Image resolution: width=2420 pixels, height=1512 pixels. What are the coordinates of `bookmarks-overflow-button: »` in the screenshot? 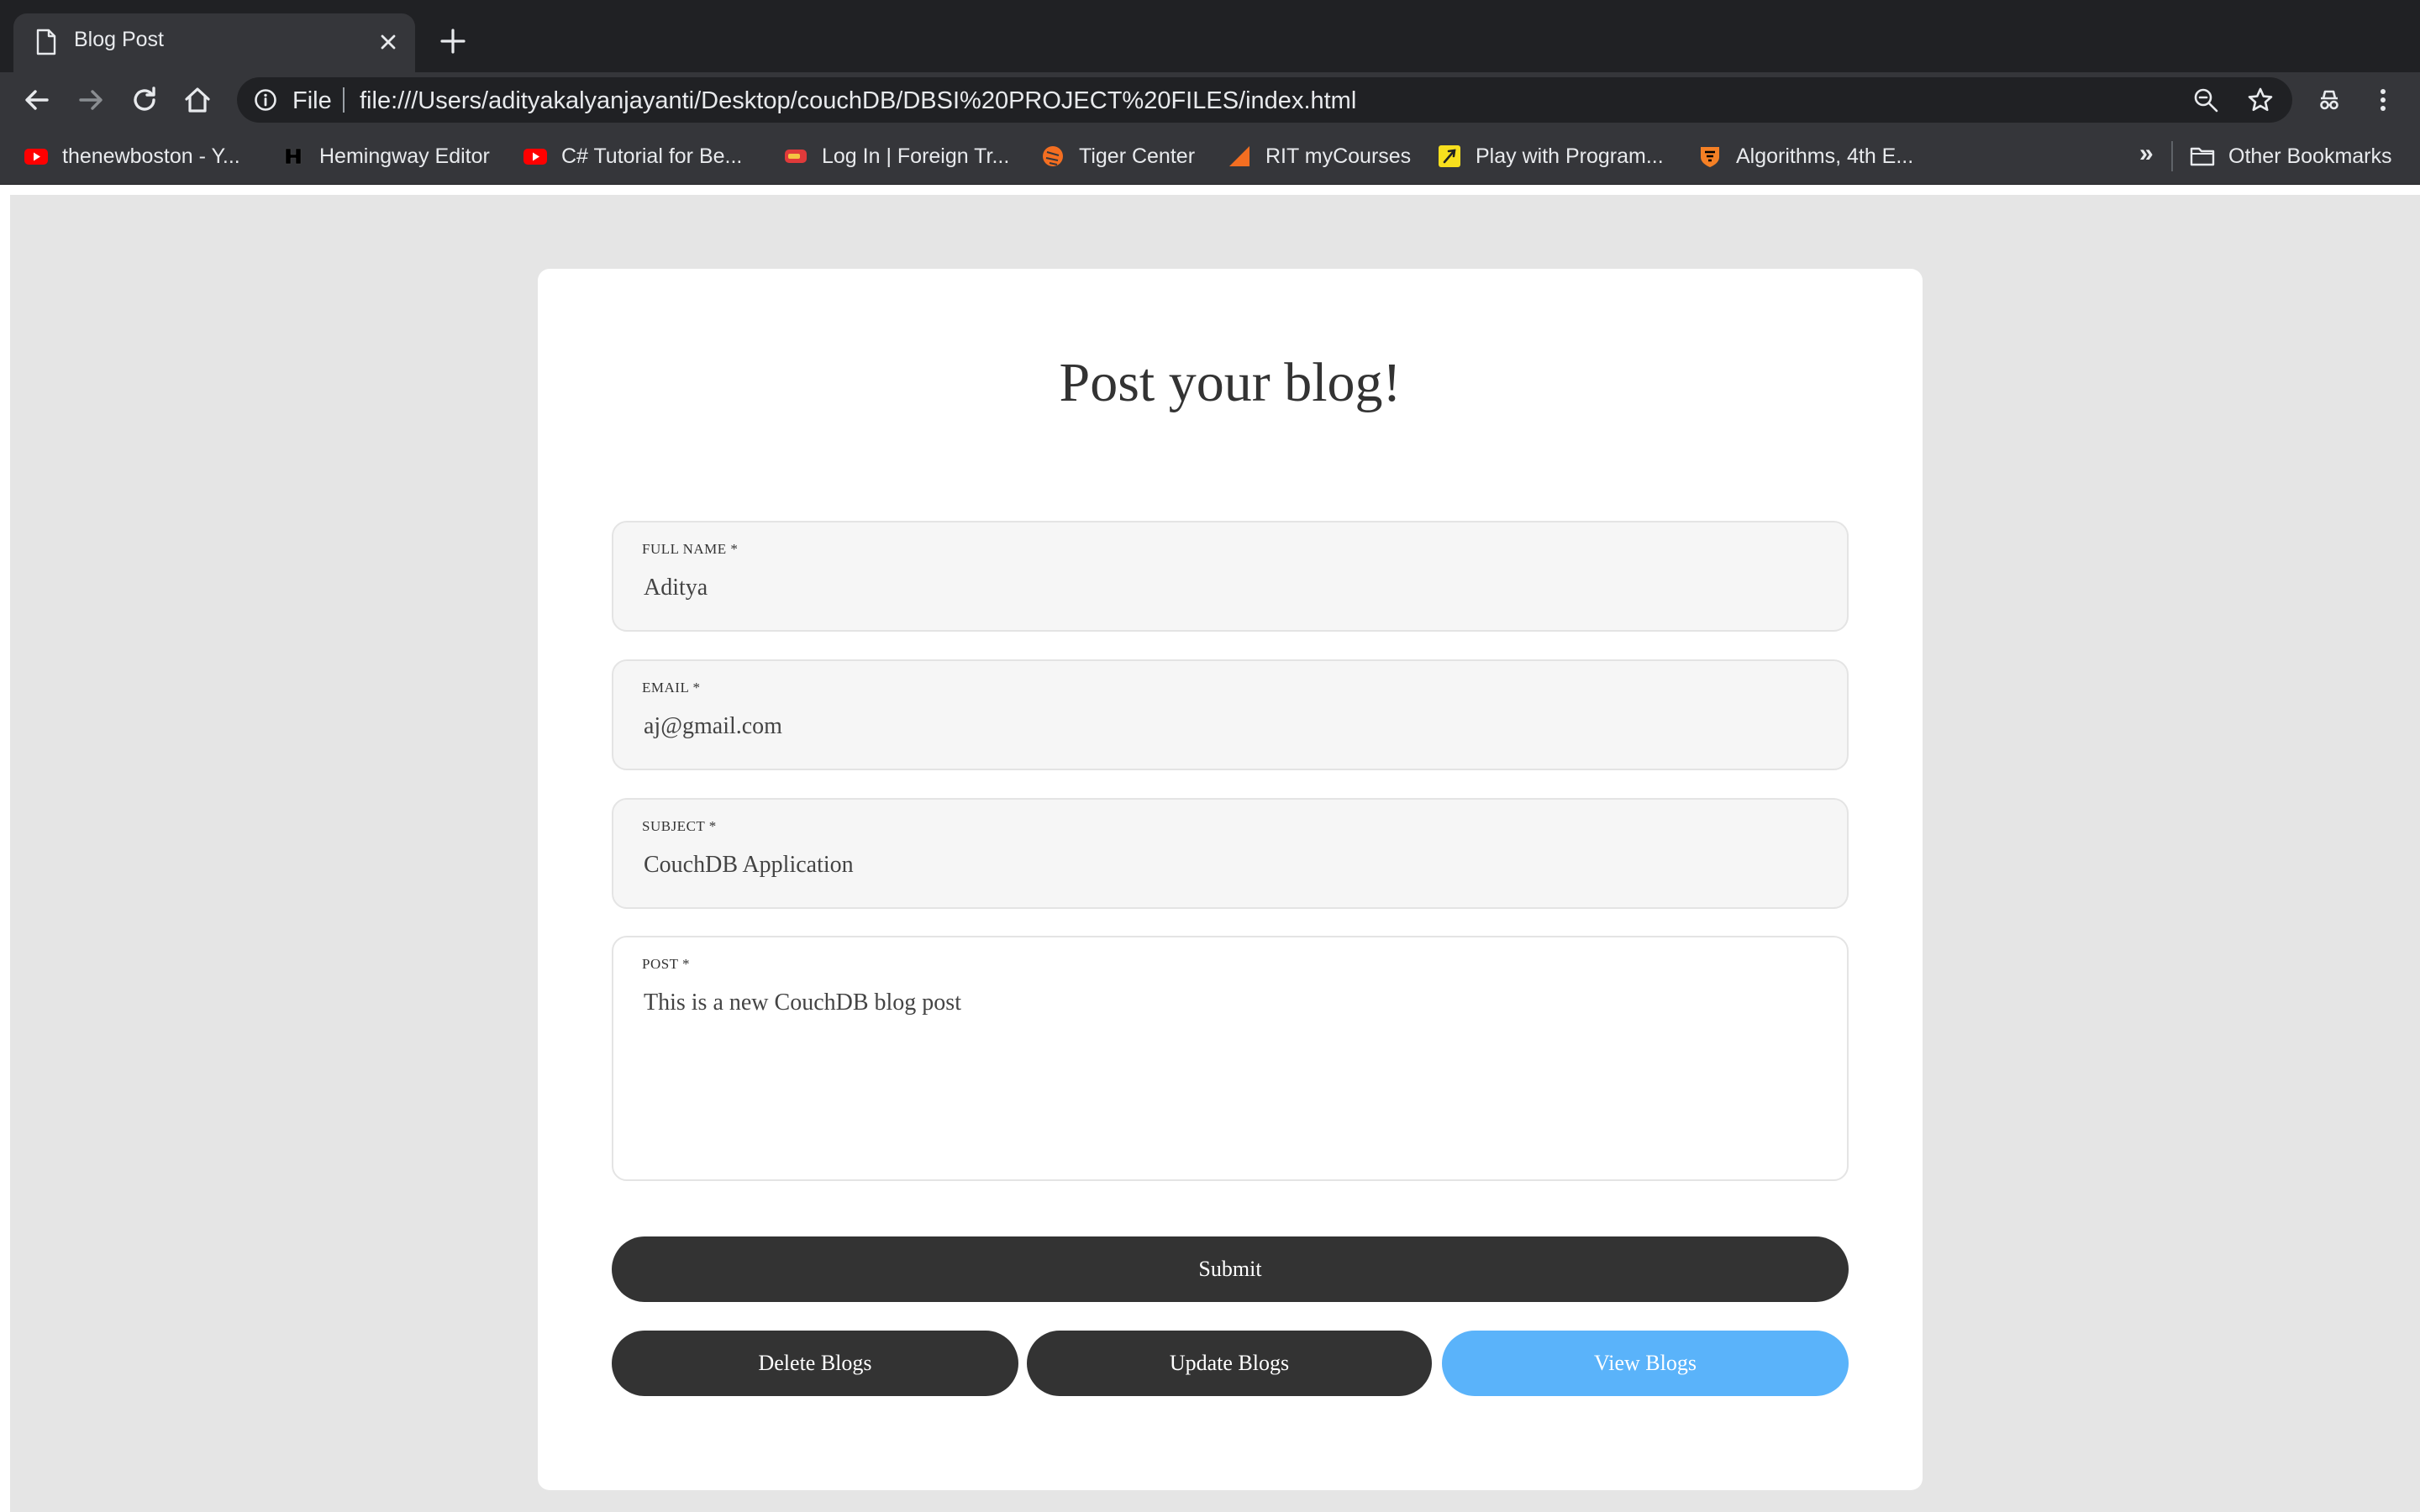 It's located at (2147, 153).